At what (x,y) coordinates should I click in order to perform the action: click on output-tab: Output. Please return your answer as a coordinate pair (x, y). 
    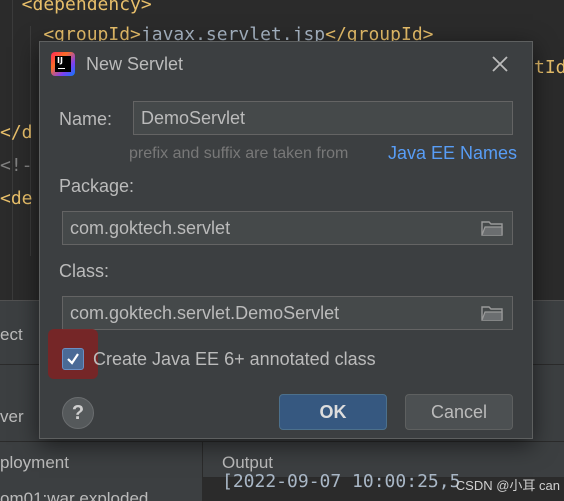
    Looking at the image, I should click on (247, 463).